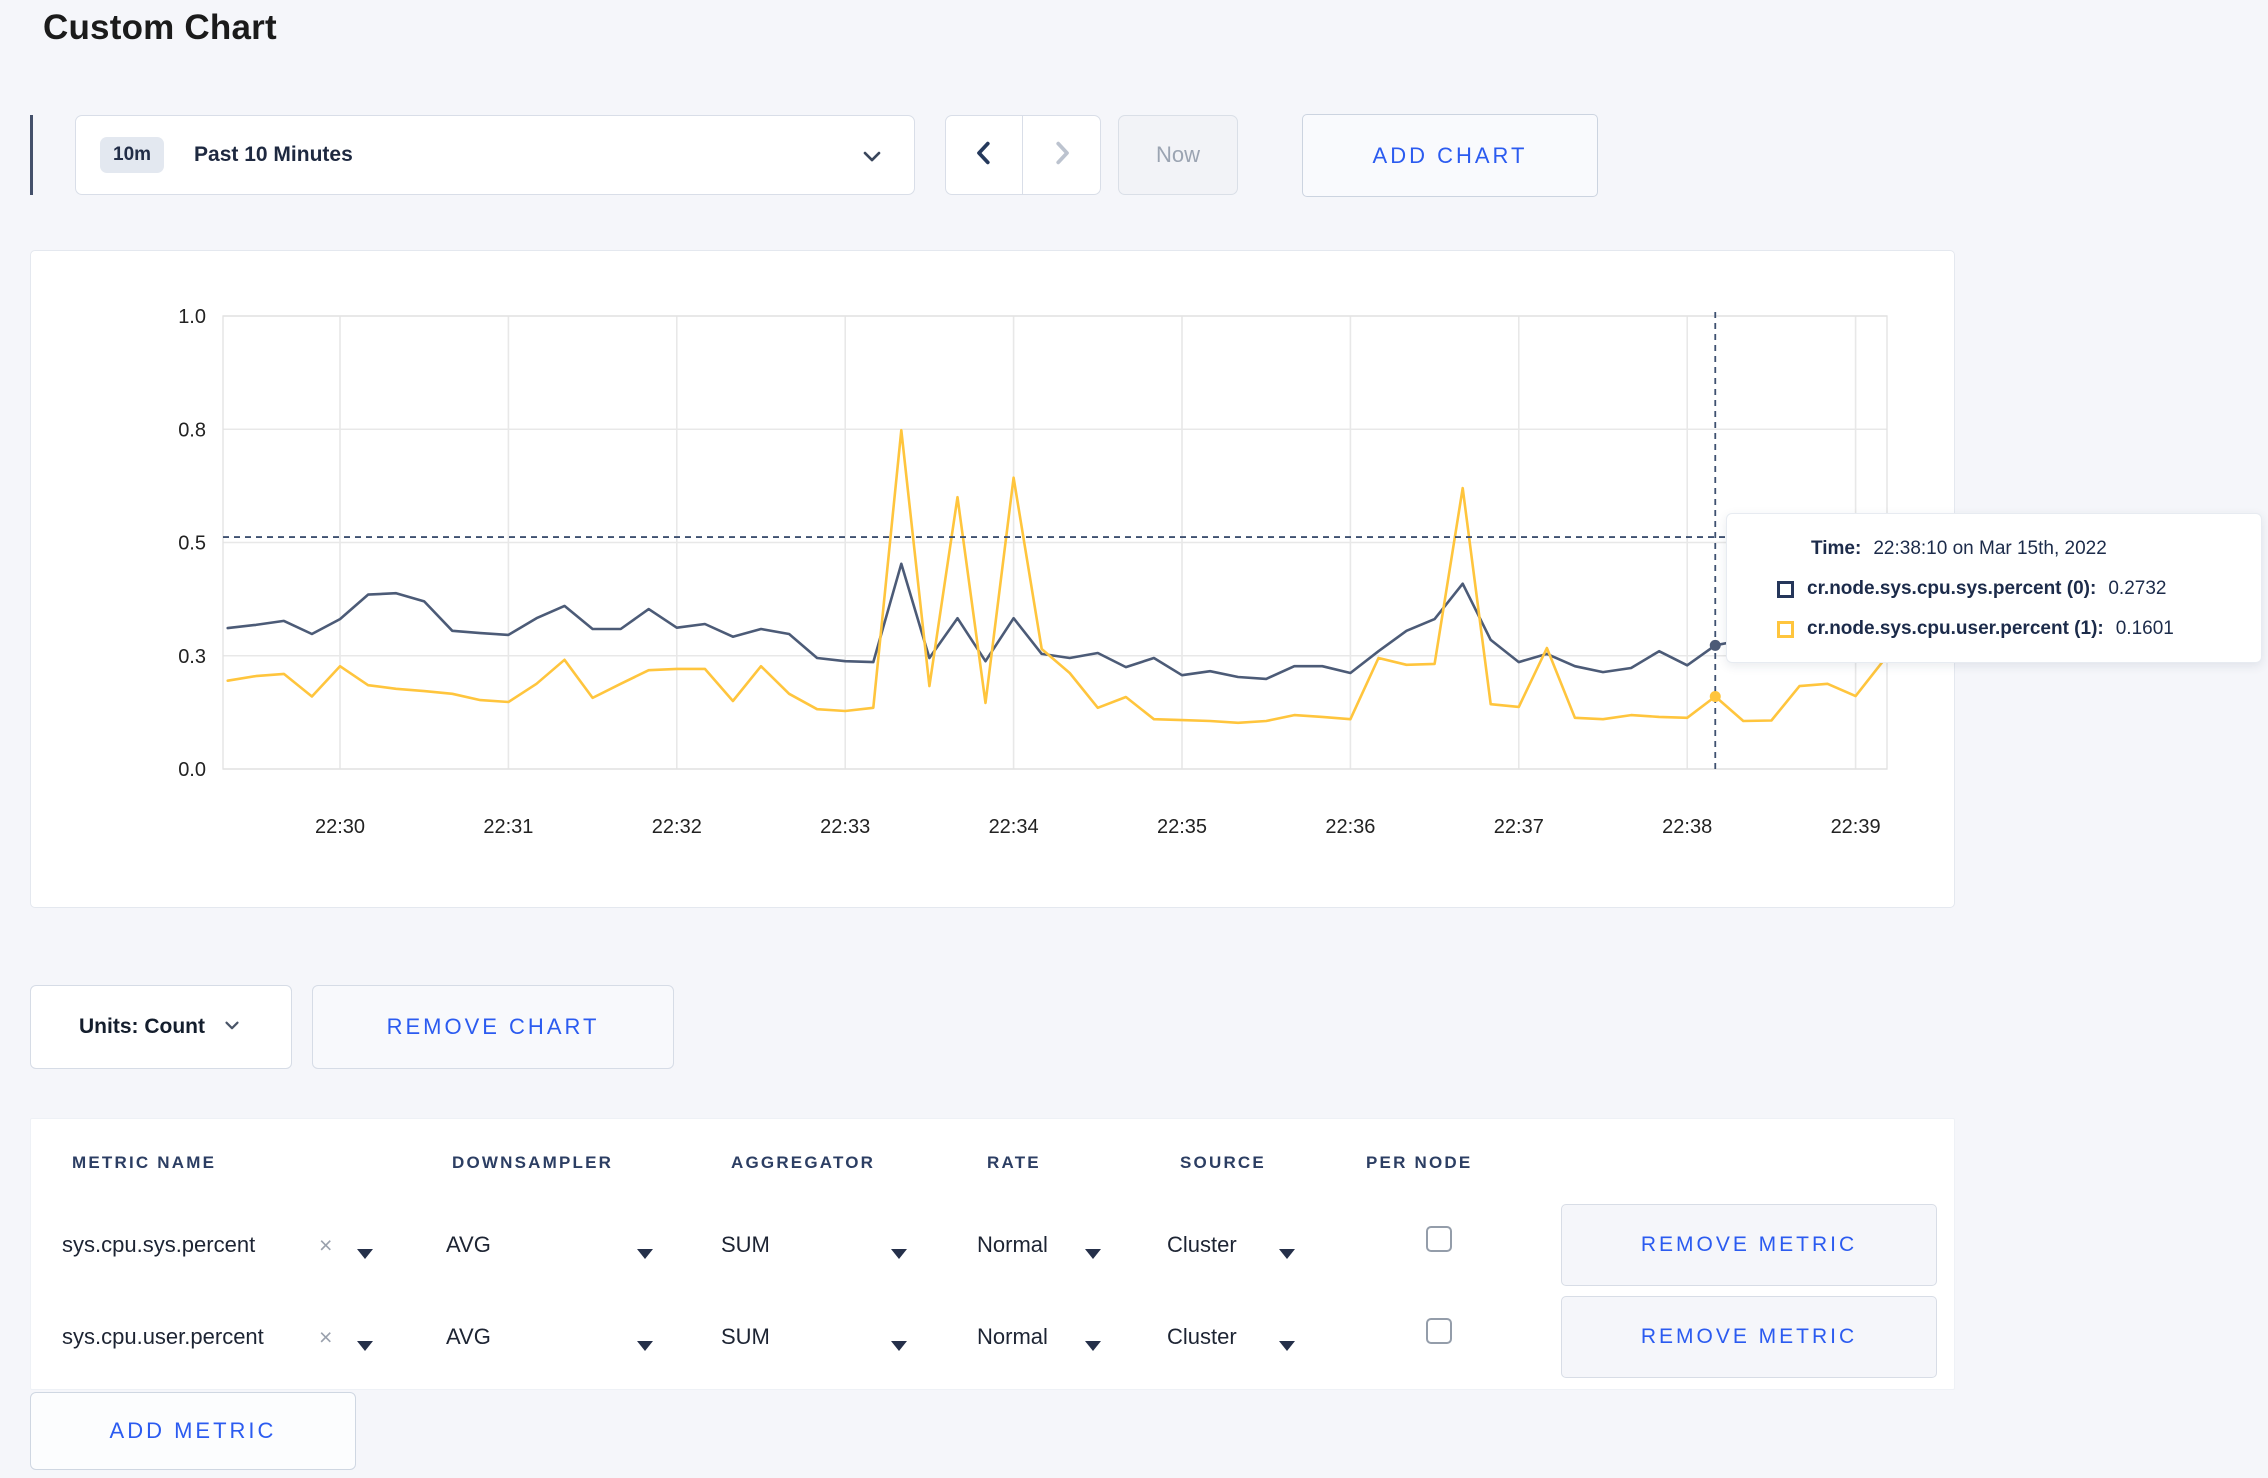  What do you see at coordinates (493, 1027) in the screenshot?
I see `remove-chart-button: REMOVE CHART` at bounding box center [493, 1027].